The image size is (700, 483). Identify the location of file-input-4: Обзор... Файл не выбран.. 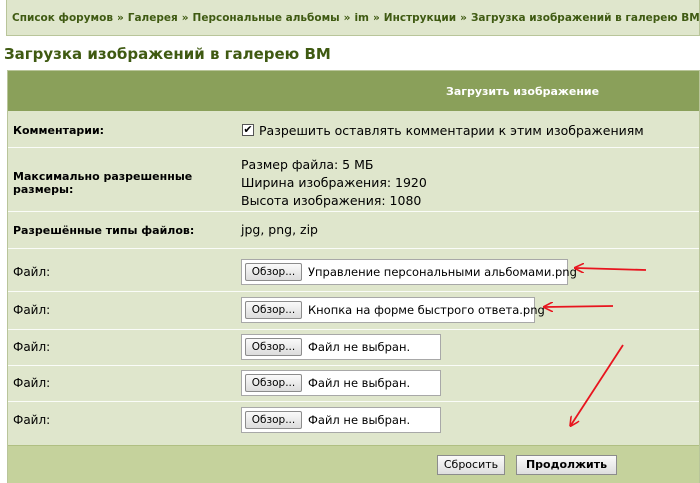
(341, 383).